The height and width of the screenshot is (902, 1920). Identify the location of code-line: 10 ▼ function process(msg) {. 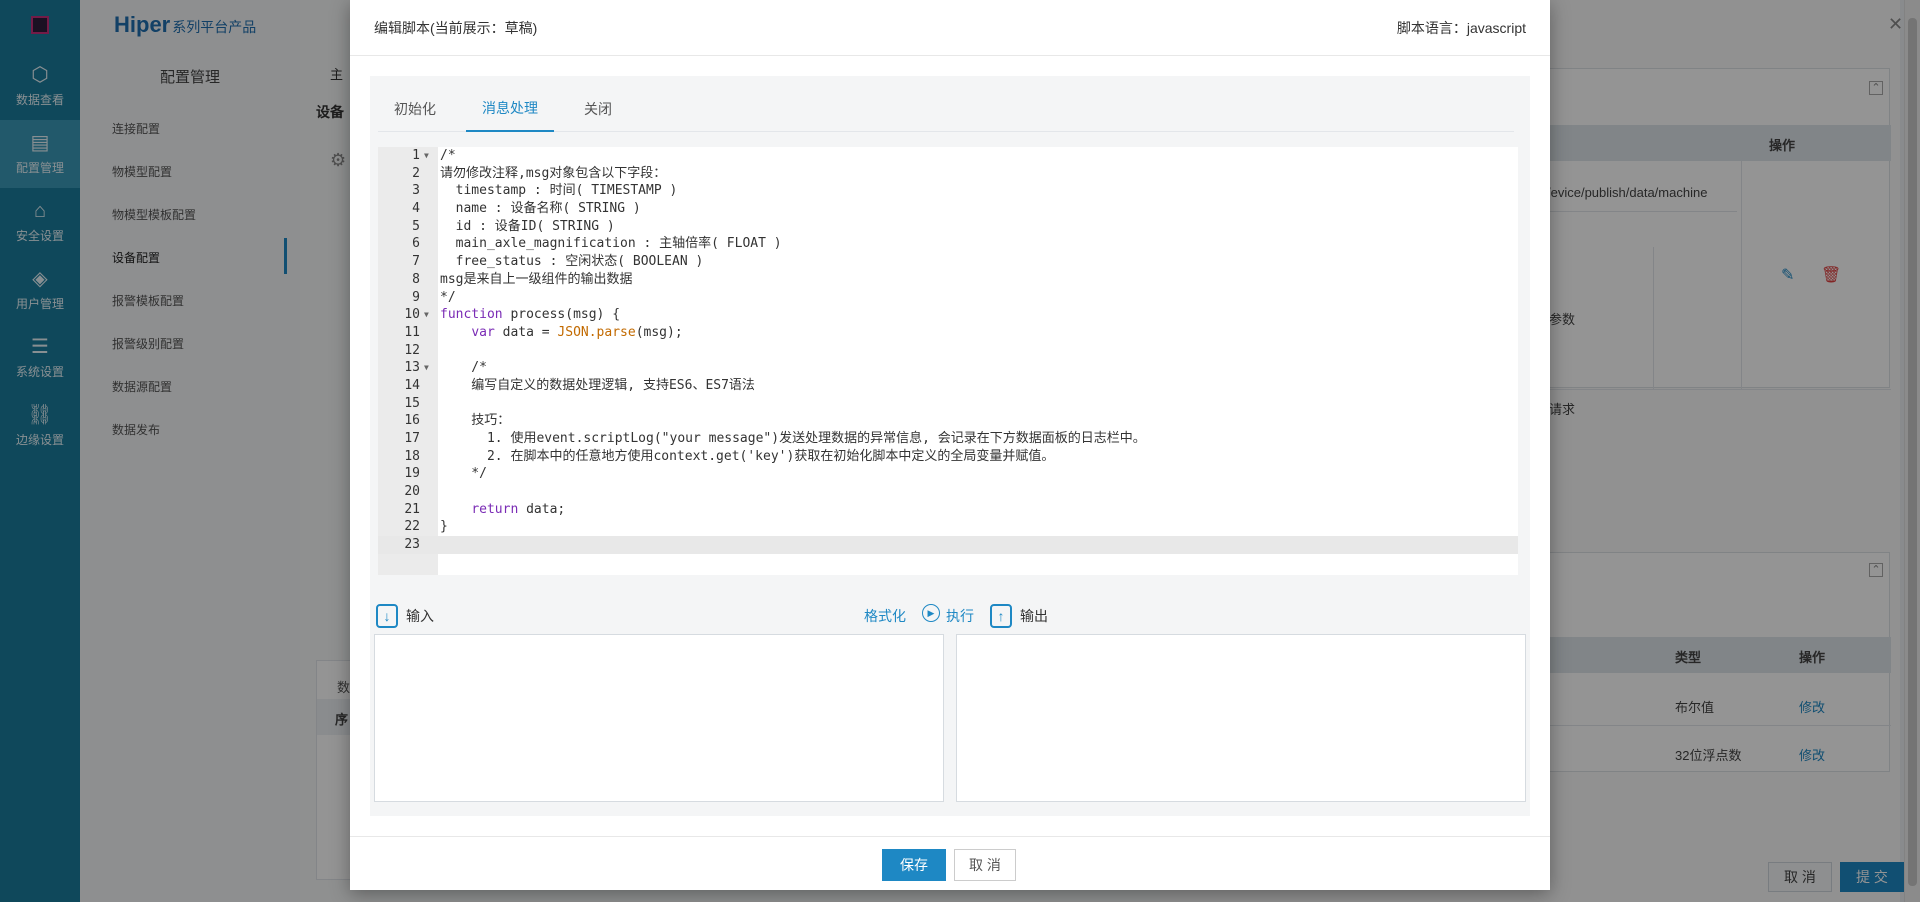
(948, 315).